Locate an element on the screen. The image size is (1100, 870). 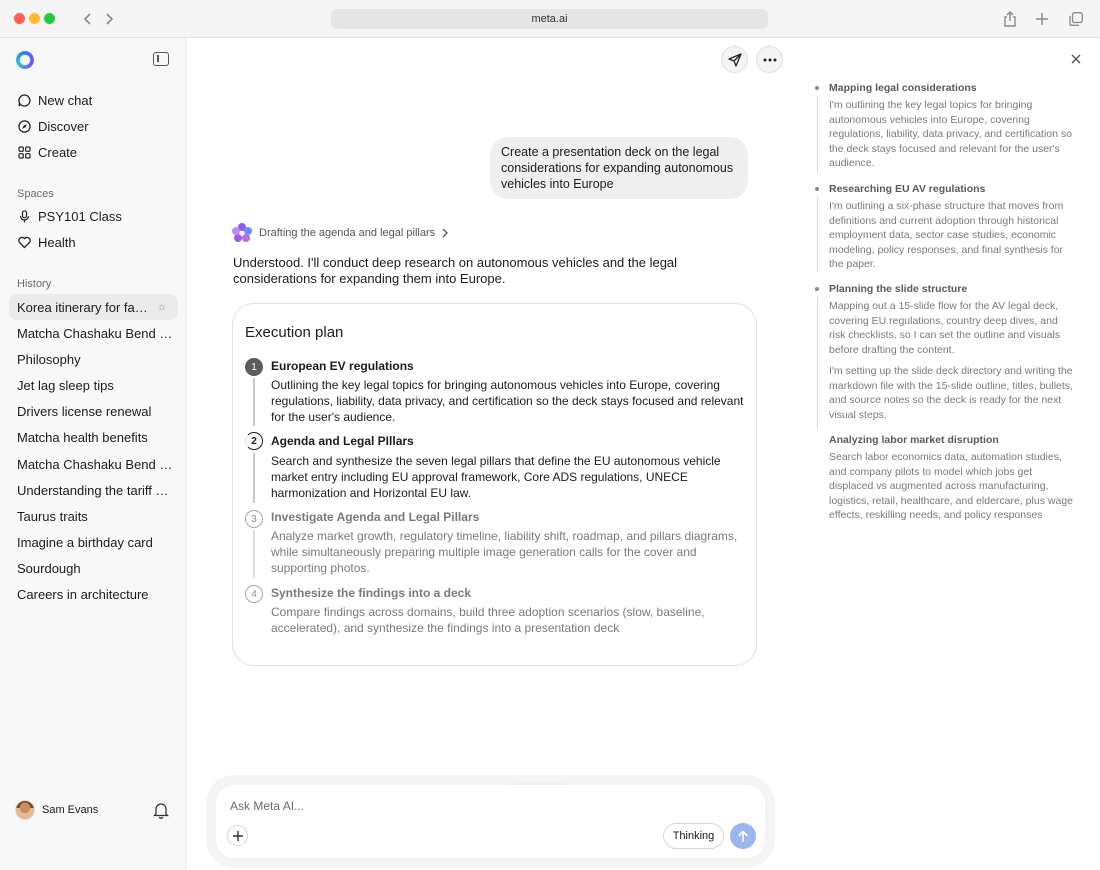
share-chat-button is located at coordinates (734, 59).